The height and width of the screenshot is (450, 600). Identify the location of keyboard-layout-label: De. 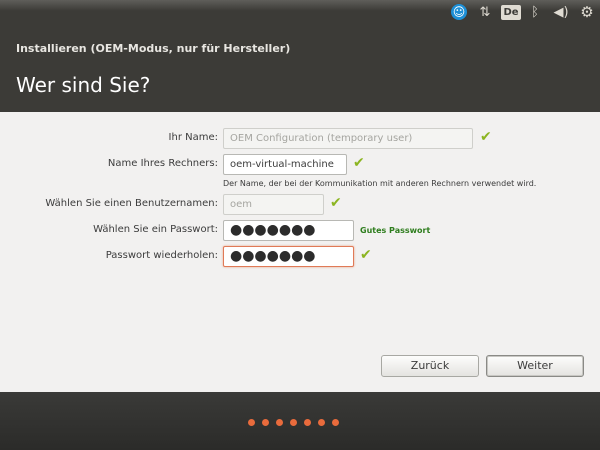
(511, 12).